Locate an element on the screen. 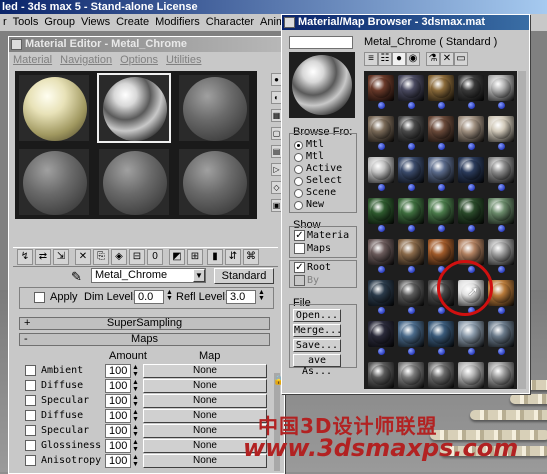 Image resolution: width=547 pixels, height=474 pixels. get-material-icon: ↯ is located at coordinates (25, 257).